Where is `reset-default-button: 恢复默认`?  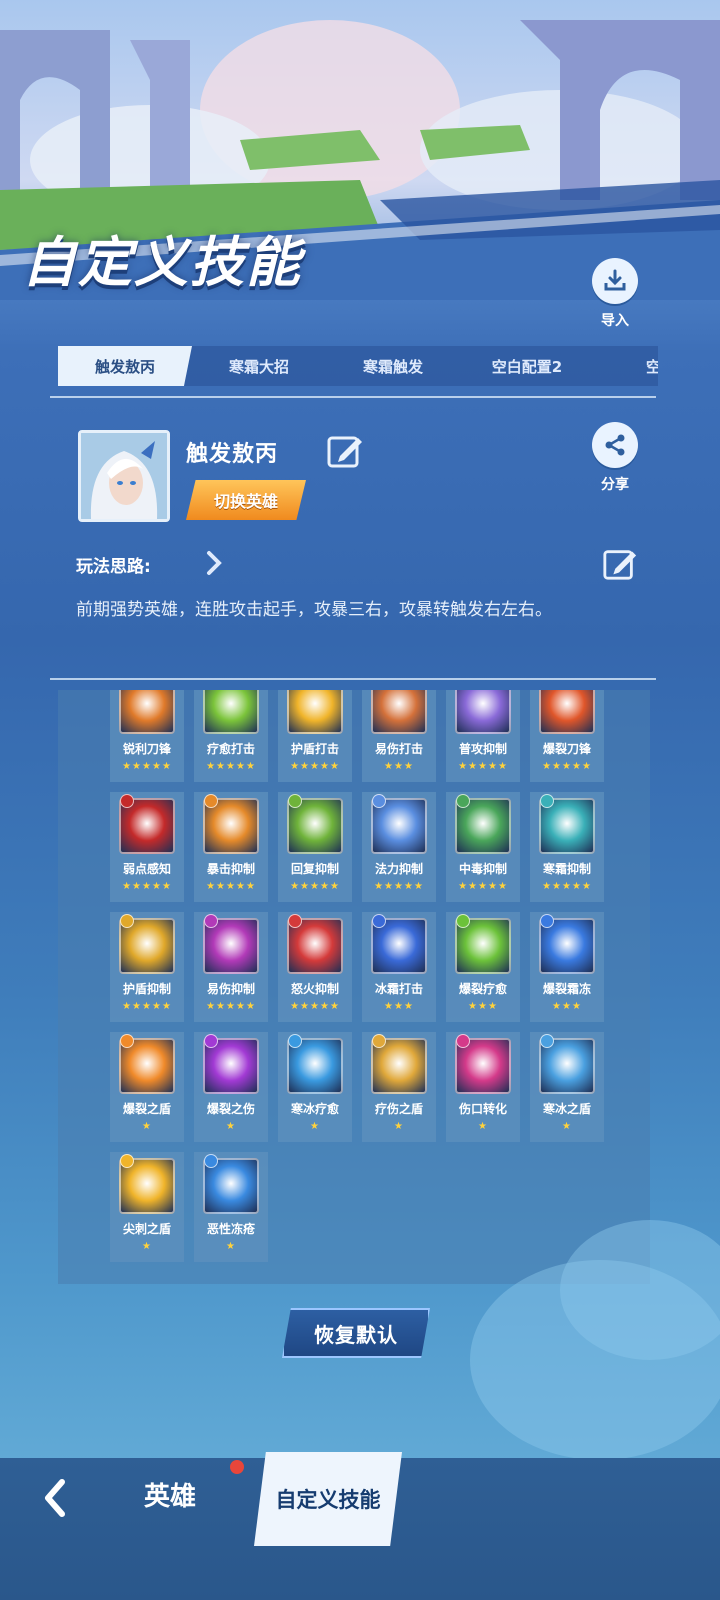 reset-default-button: 恢复默认 is located at coordinates (356, 1333).